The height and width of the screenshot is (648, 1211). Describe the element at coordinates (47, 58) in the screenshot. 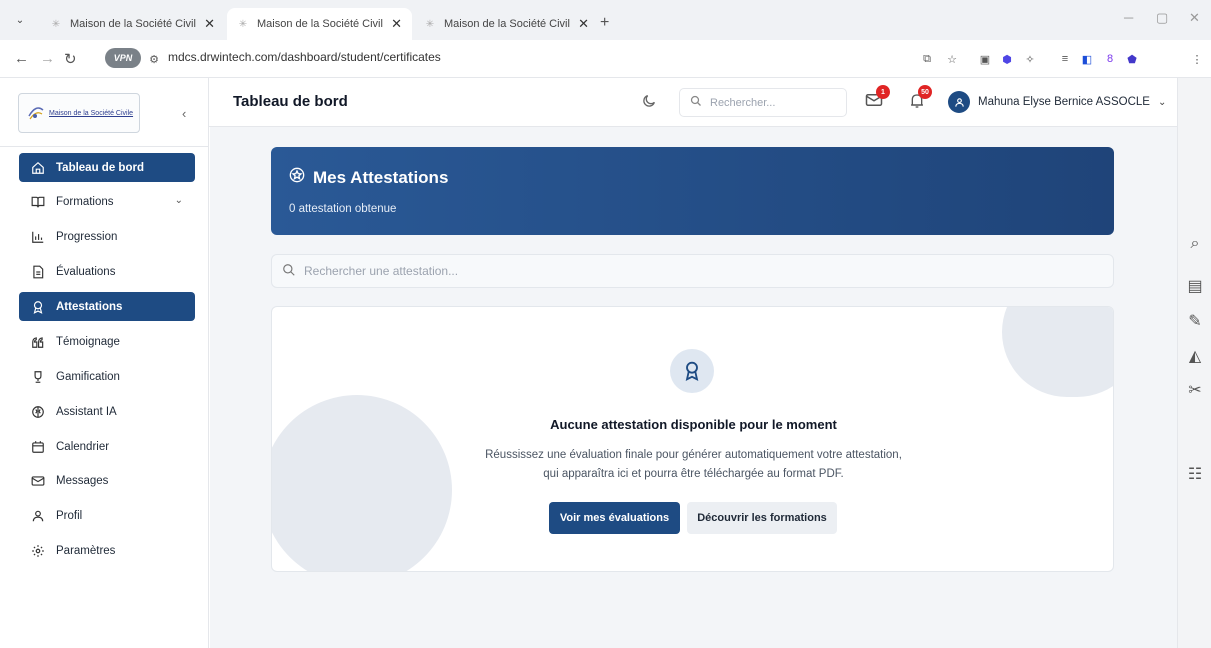

I see `forward-icon: →` at that location.